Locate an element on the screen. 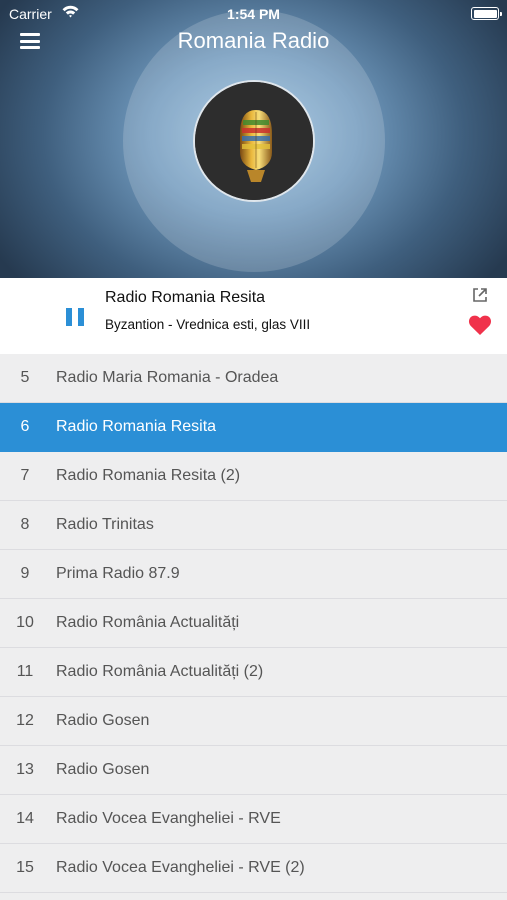  station-name: Radio România Actualități is located at coordinates (148, 622).